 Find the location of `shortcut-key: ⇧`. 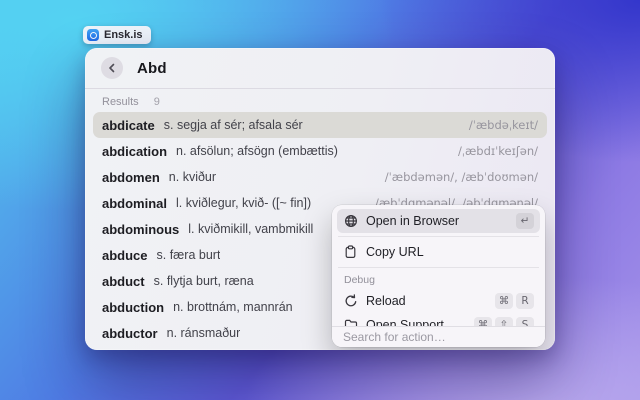

shortcut-key: ⇧ is located at coordinates (504, 321).